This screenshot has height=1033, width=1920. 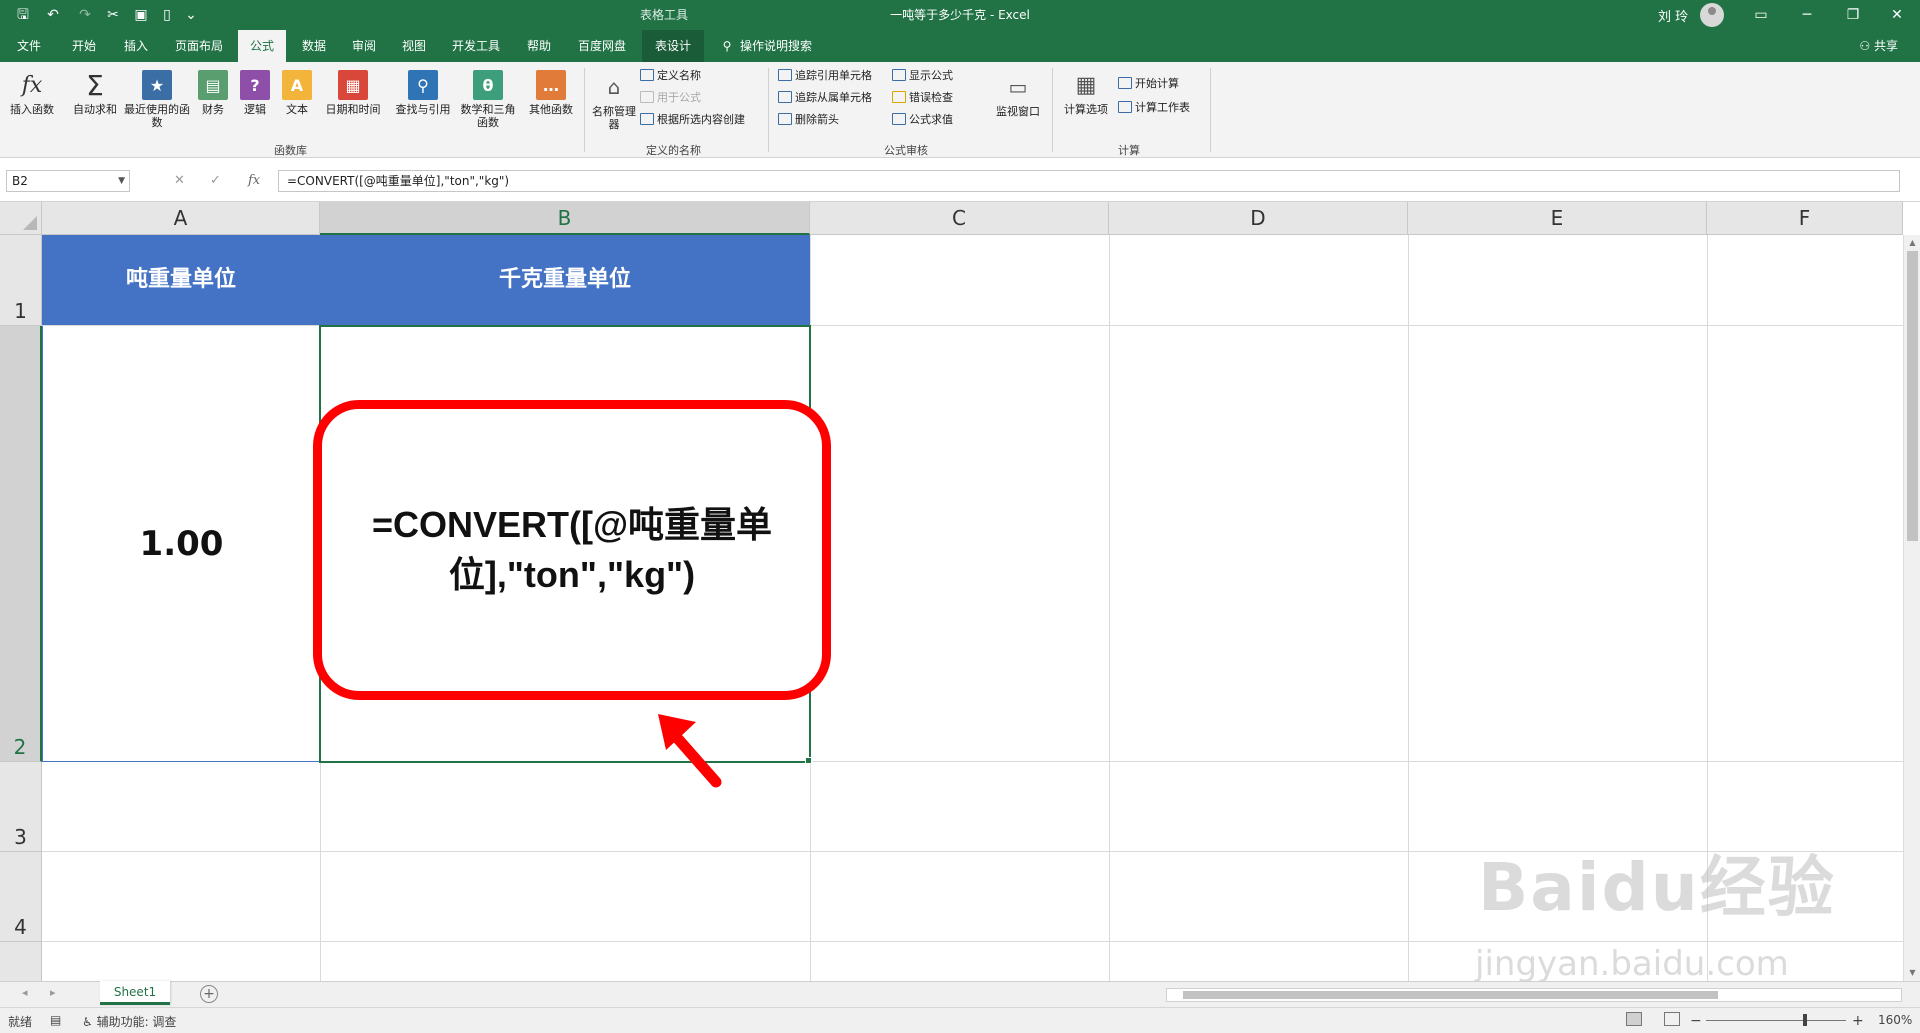 What do you see at coordinates (1557, 218) in the screenshot?
I see `column-header-e: E` at bounding box center [1557, 218].